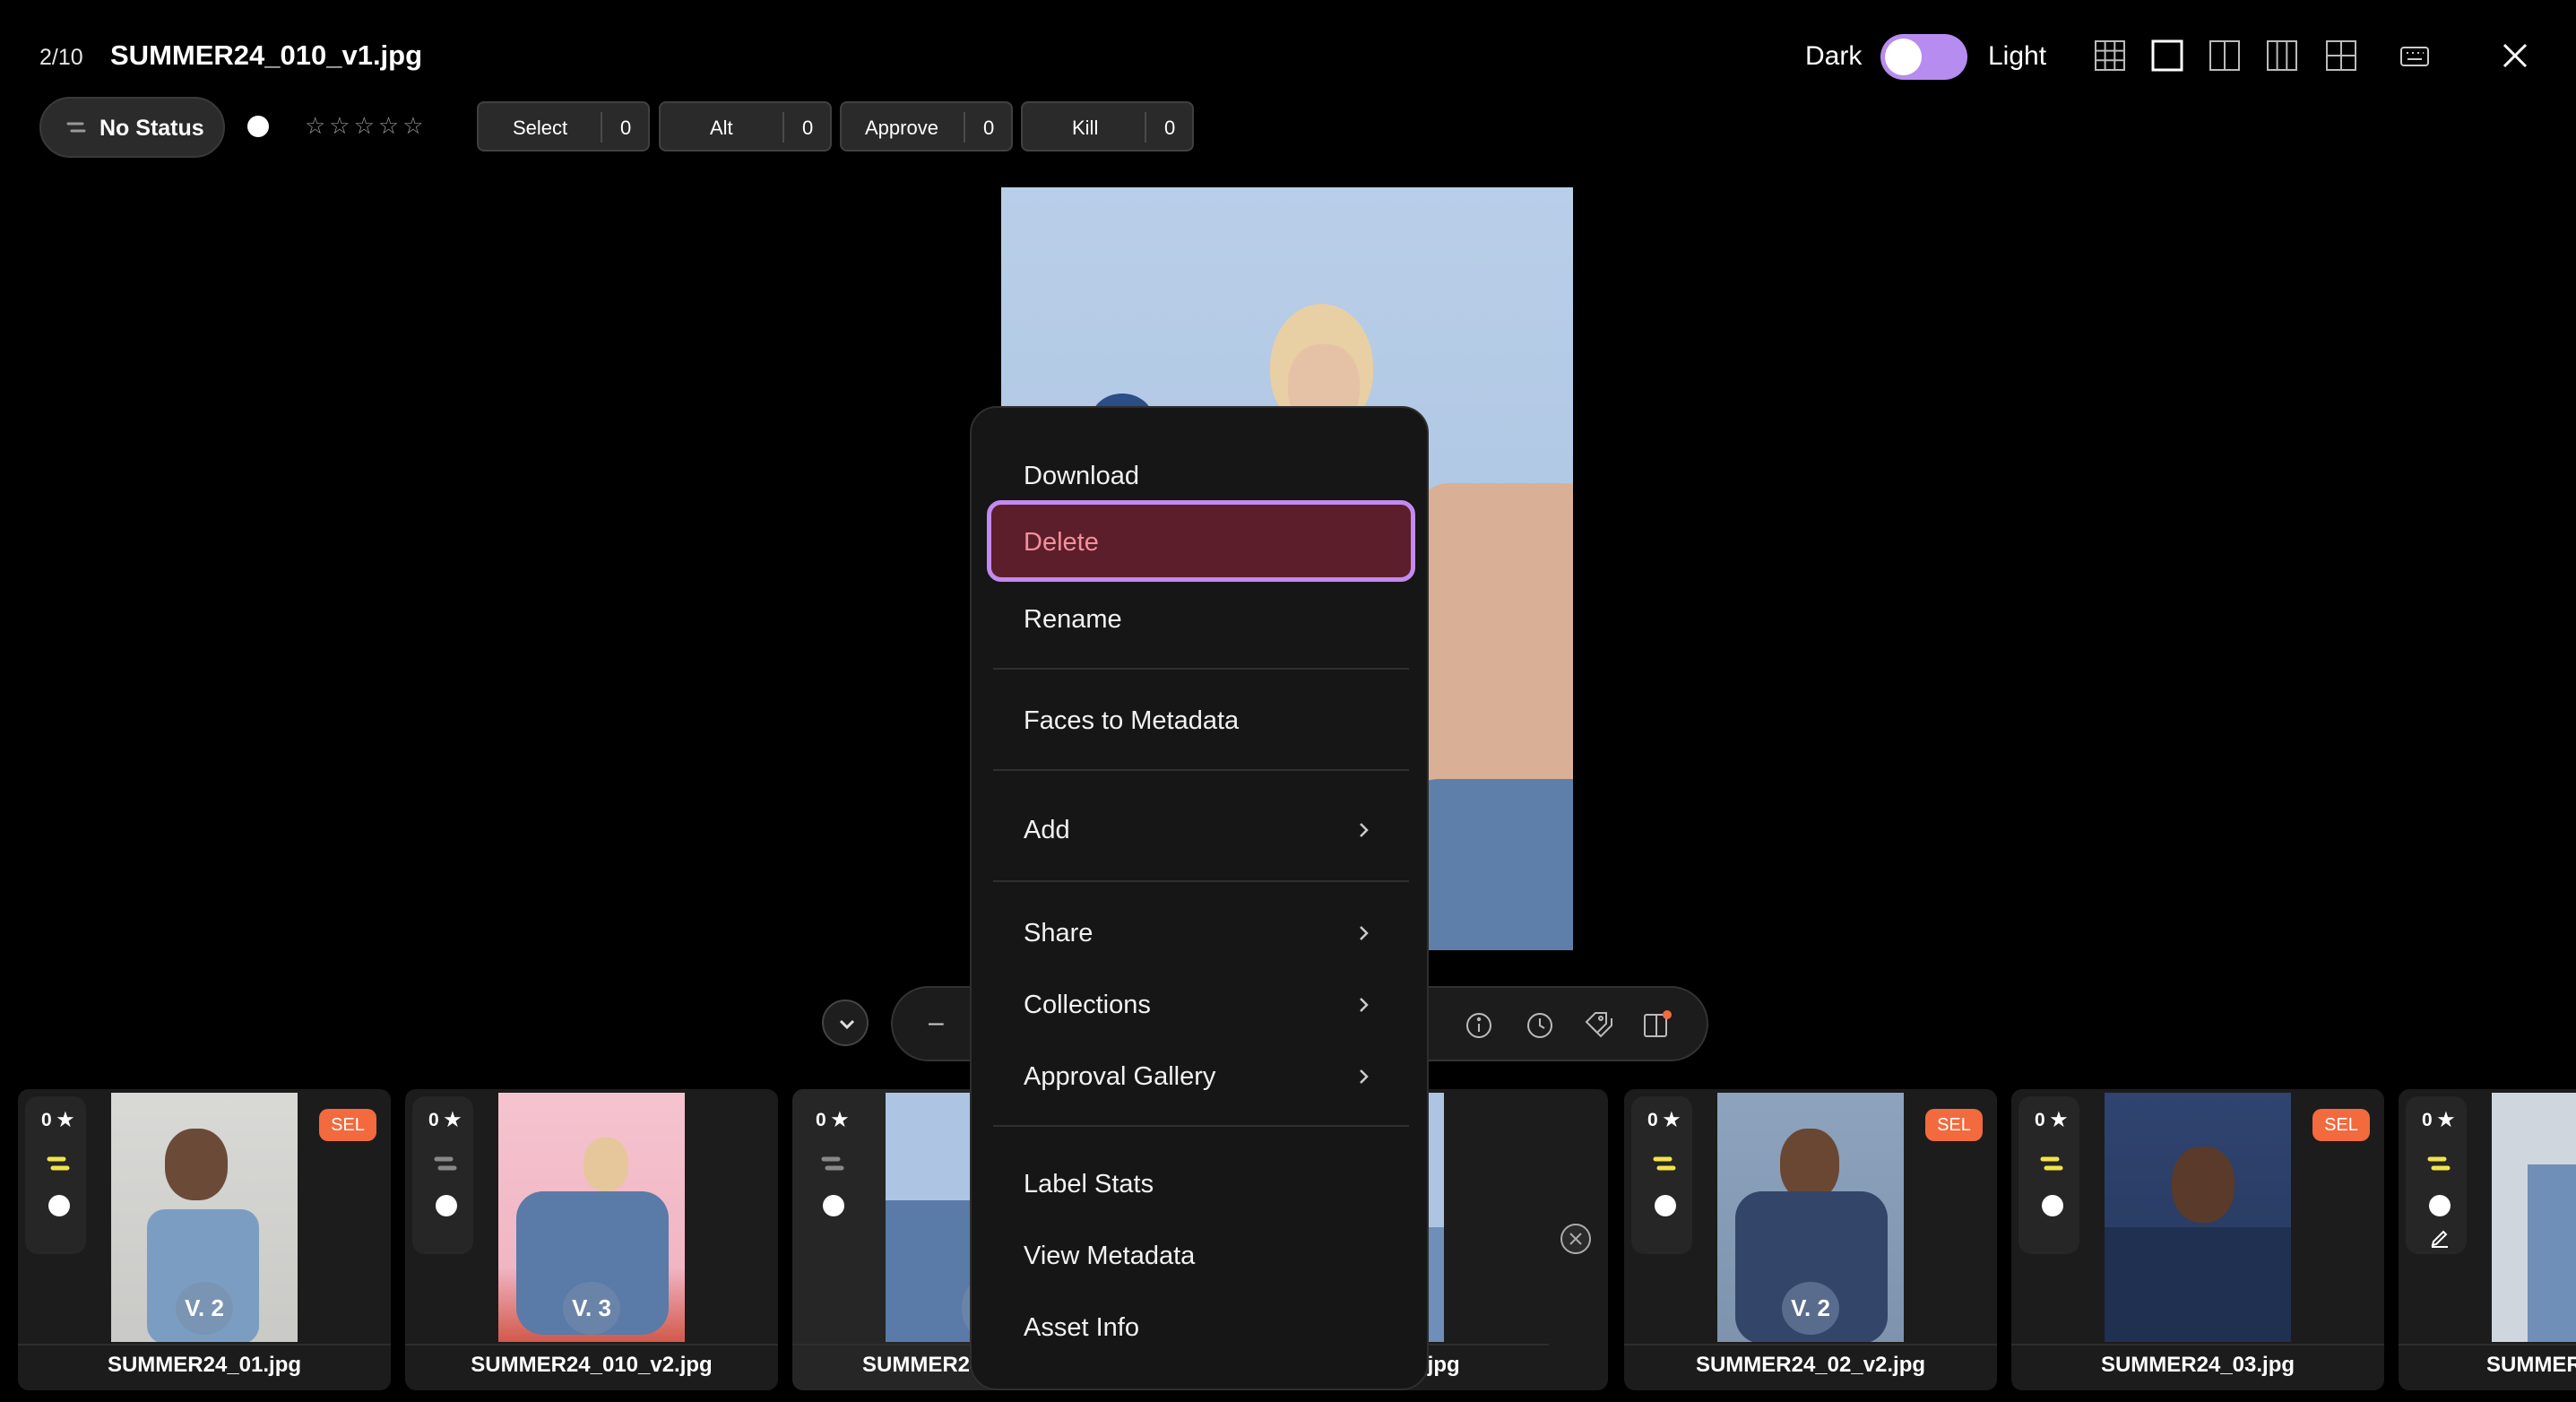 The image size is (2576, 1402). I want to click on color-label-dot, so click(258, 126).